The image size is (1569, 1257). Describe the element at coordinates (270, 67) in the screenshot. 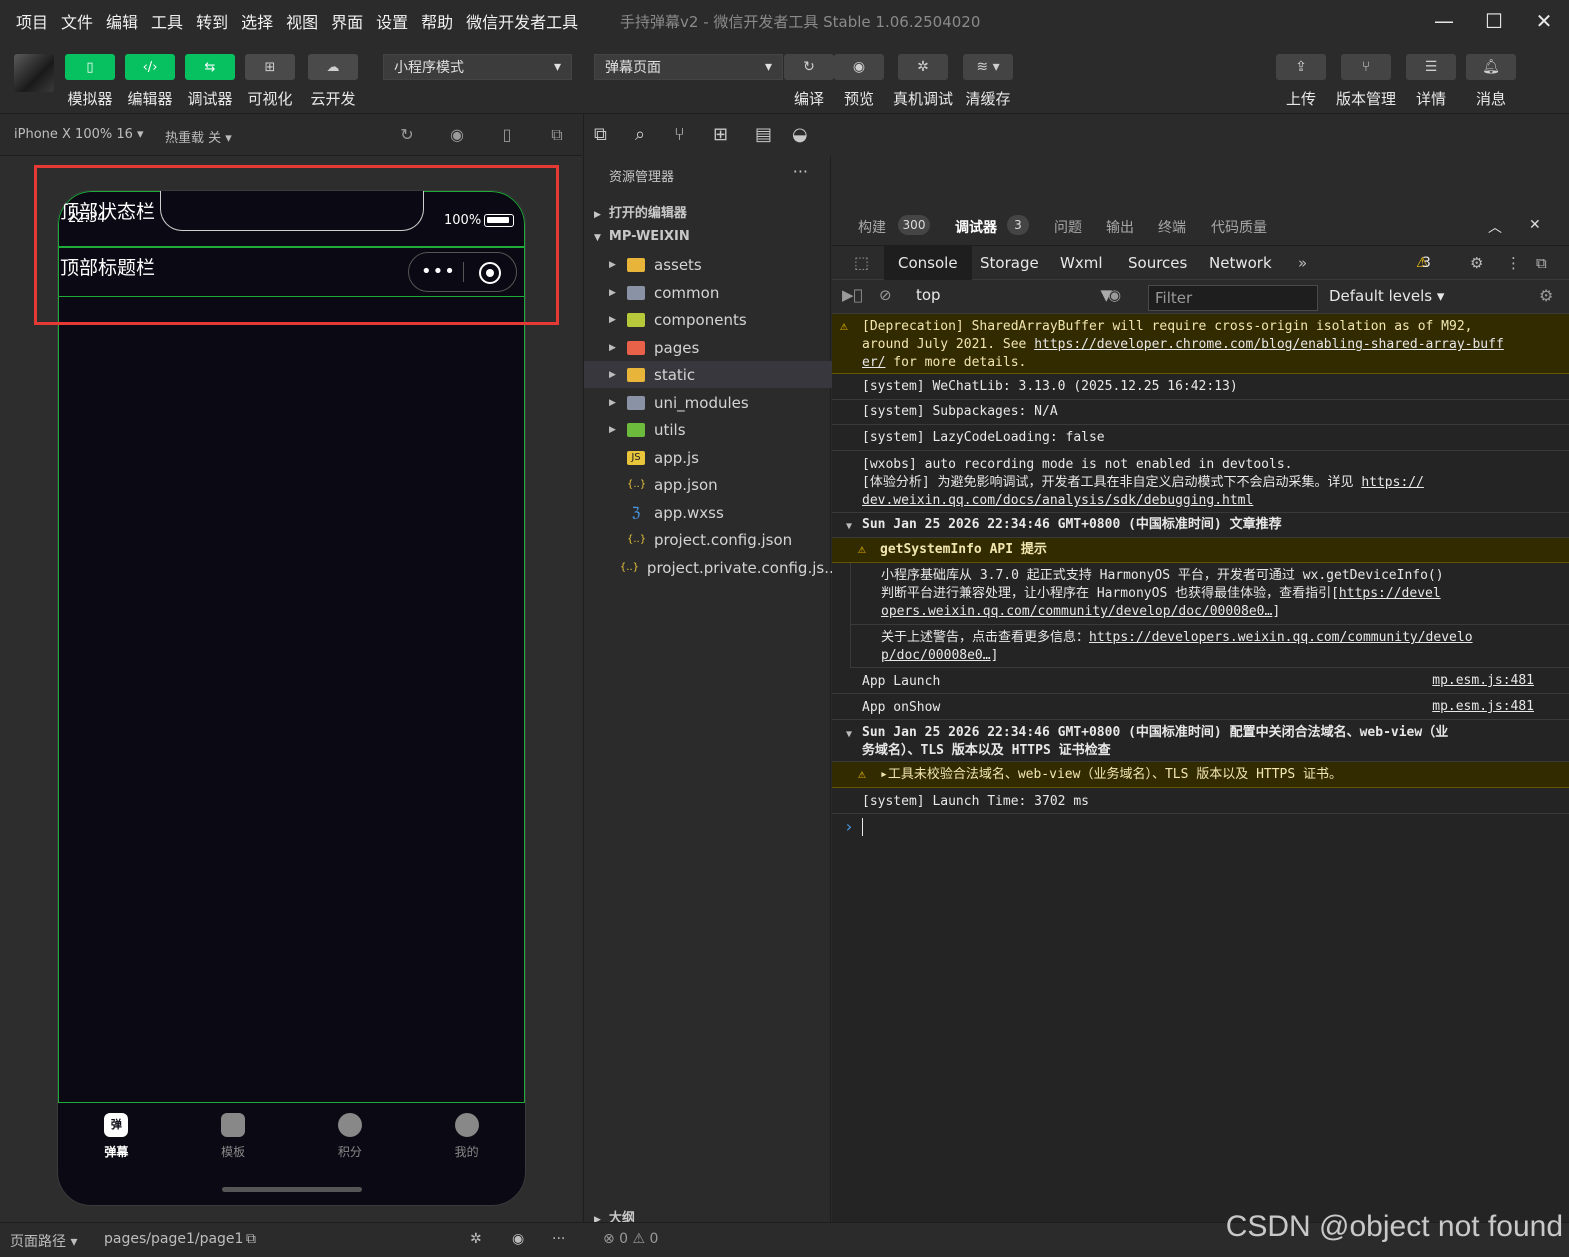

I see `visual-toggle-button: ⊞` at that location.